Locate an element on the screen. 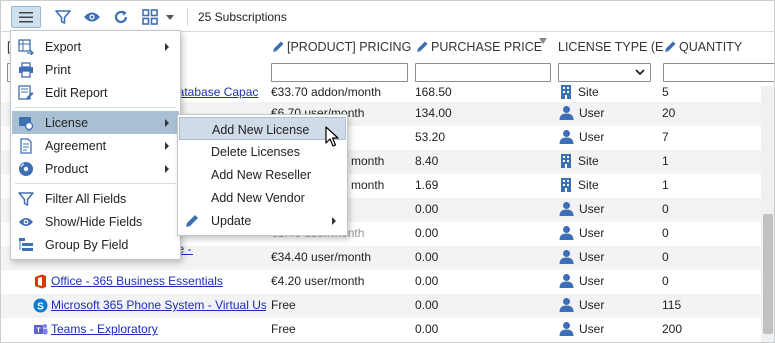 The image size is (775, 343). menu-item-print: Print is located at coordinates (95, 69).